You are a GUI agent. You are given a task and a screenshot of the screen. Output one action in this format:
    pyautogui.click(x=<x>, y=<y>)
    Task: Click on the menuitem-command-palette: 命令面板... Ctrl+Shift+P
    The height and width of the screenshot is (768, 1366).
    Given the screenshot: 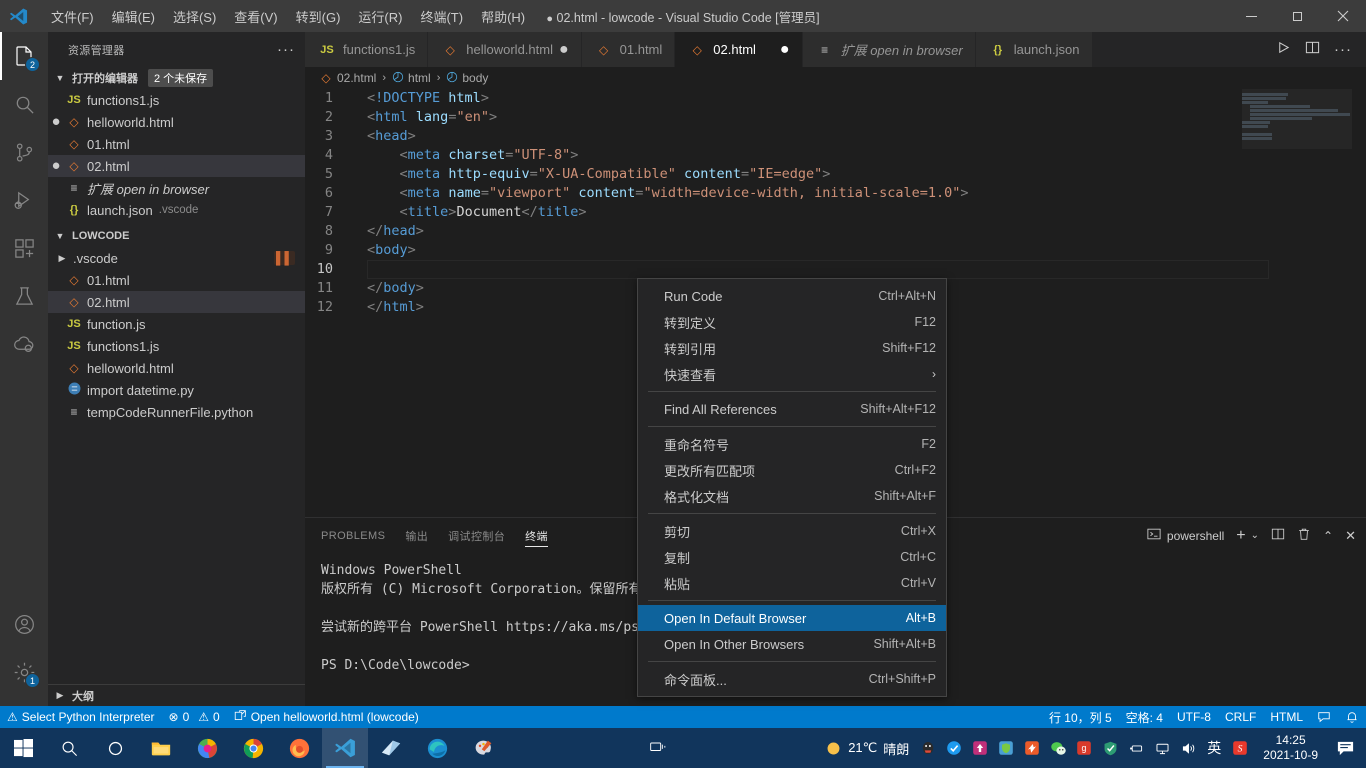 What is the action you would take?
    pyautogui.click(x=792, y=679)
    